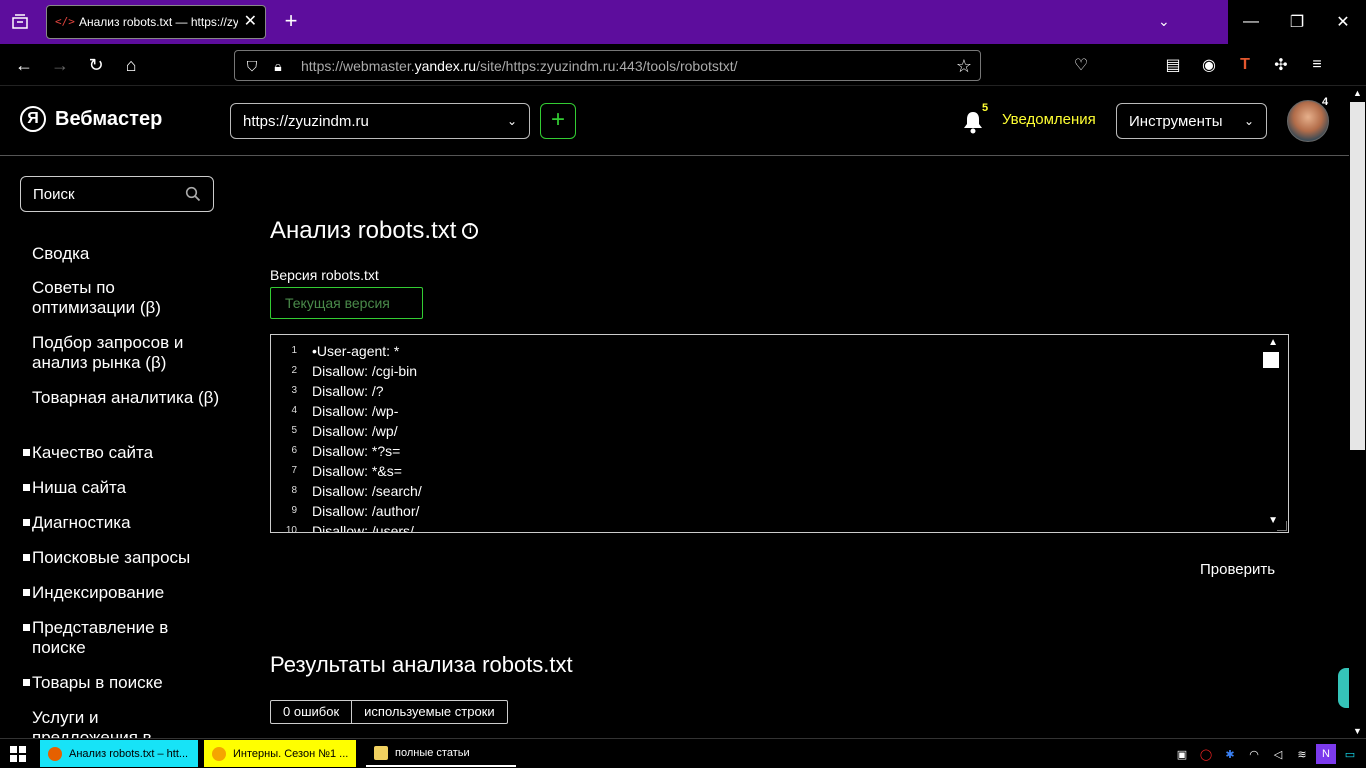  What do you see at coordinates (55, 753) in the screenshot?
I see `firefox-icon` at bounding box center [55, 753].